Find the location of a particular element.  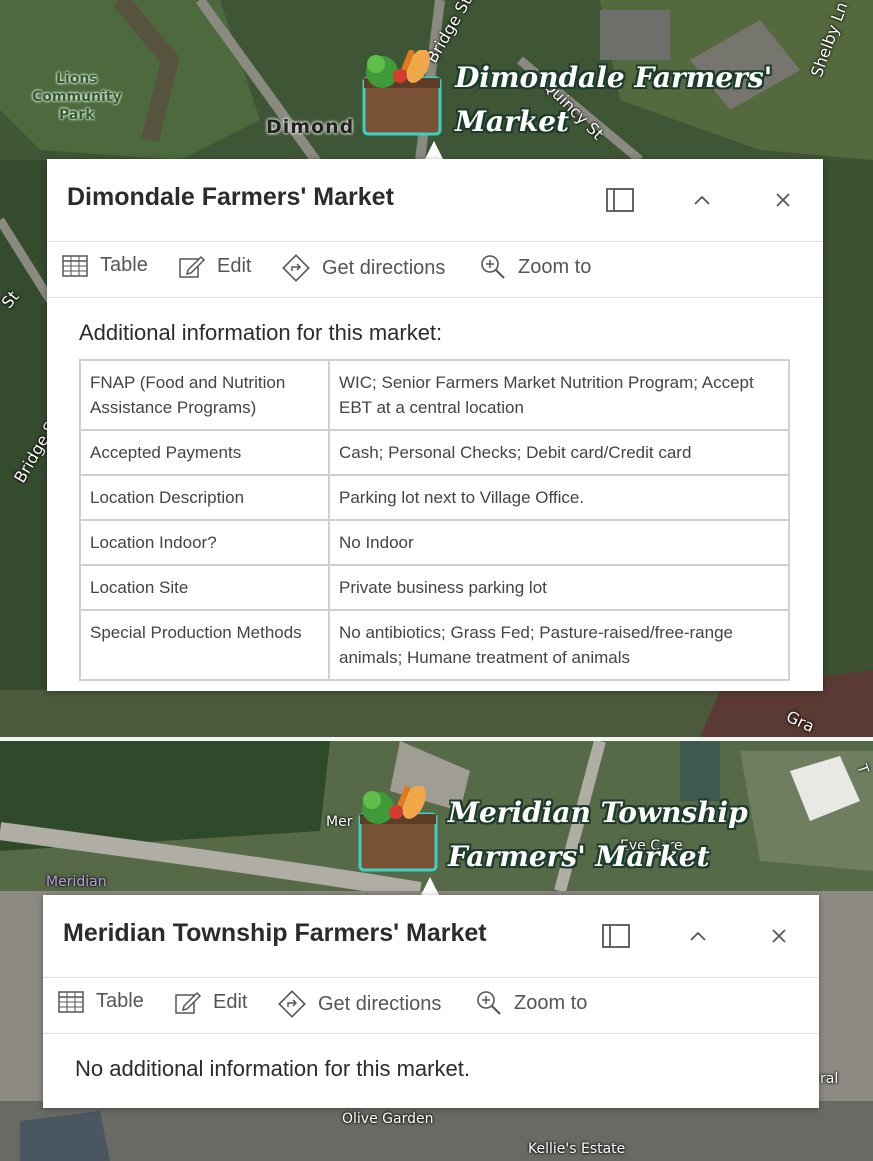

map-label-park: Lions Community Park is located at coordinates (77, 97).